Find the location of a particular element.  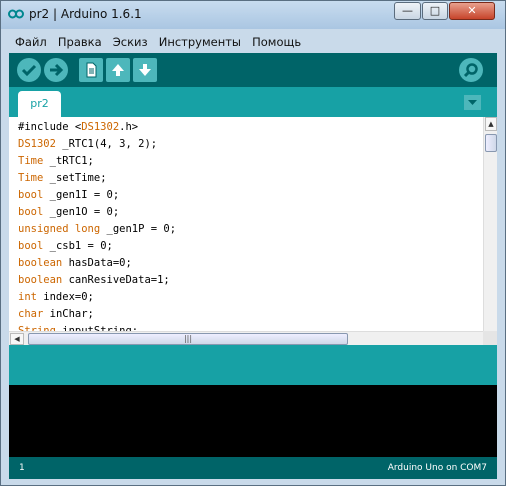

horizontal-scroll-thumb: ||| is located at coordinates (188, 339).